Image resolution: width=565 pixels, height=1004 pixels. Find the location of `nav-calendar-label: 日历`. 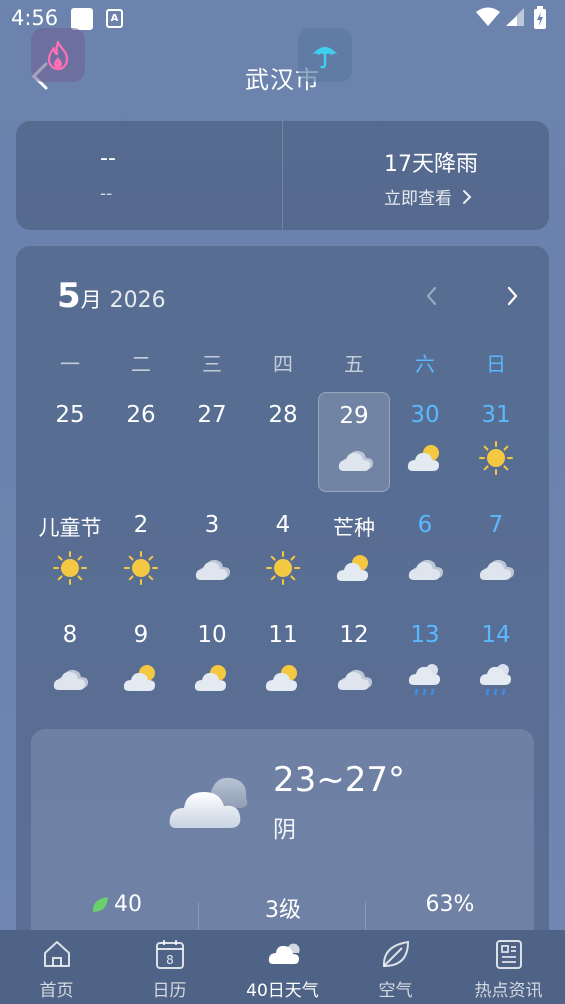

nav-calendar-label: 日历 is located at coordinates (169, 991).